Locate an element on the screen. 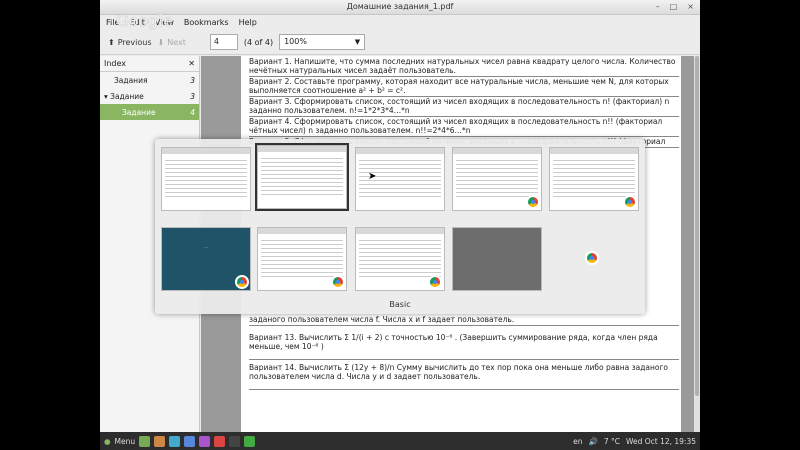  menu-bookmarks: Bookmarks is located at coordinates (206, 22).